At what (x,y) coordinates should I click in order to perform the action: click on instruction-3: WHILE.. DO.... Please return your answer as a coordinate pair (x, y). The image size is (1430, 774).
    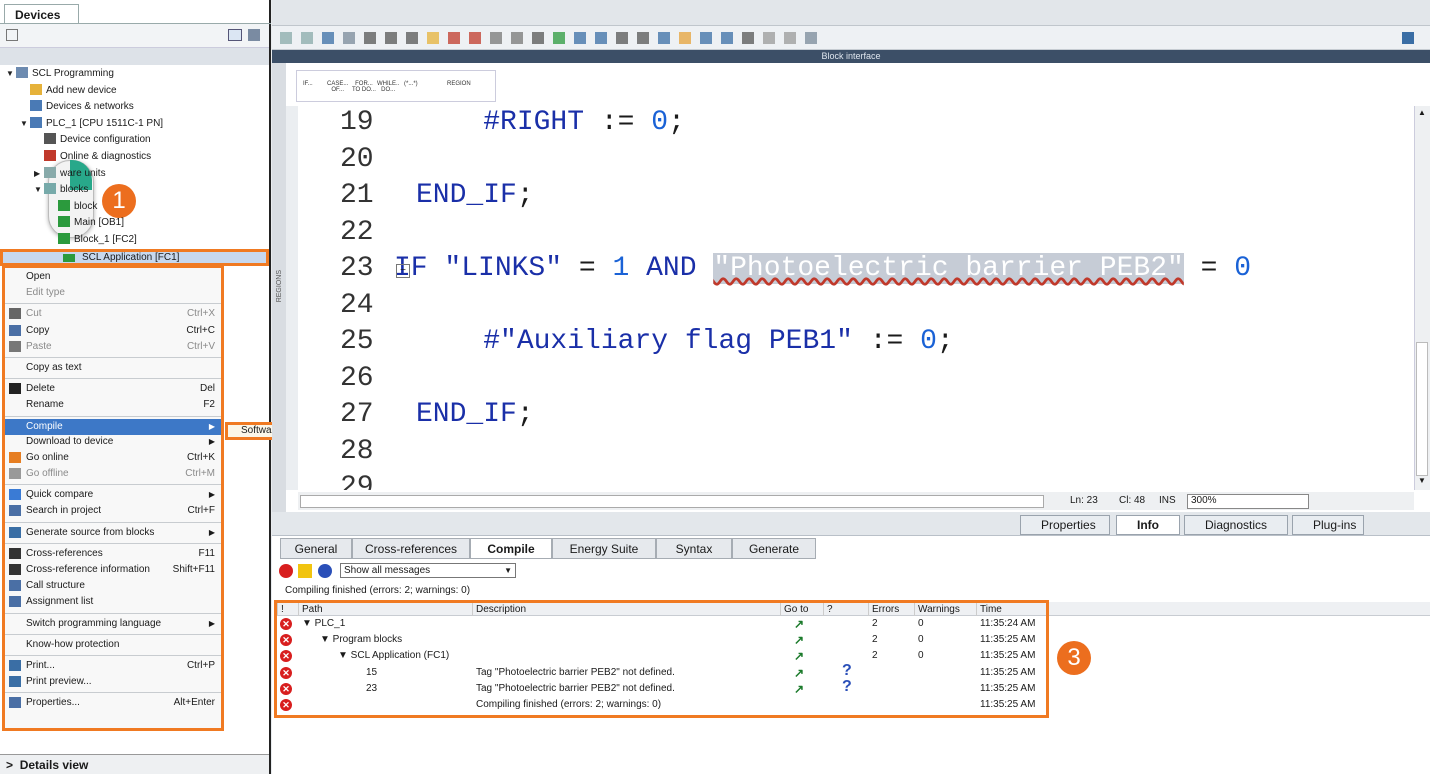
    Looking at the image, I should click on (388, 87).